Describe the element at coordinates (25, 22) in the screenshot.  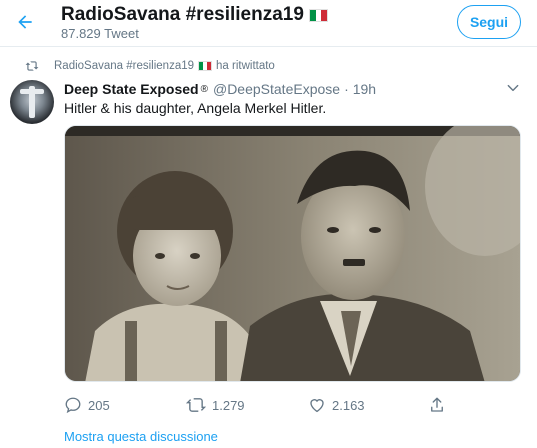
I see `back-arrow-icon` at that location.